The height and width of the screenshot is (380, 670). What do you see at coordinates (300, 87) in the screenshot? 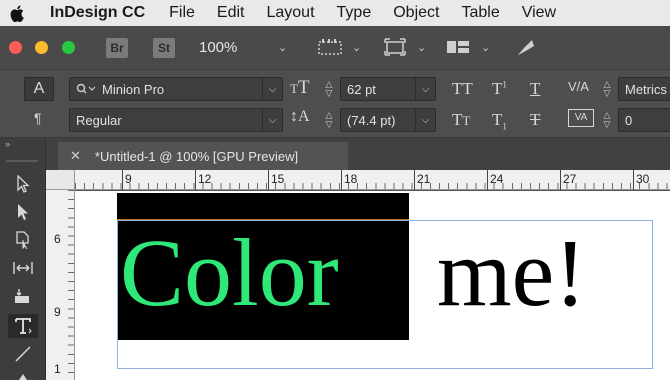
I see `font-size-icon: TT` at bounding box center [300, 87].